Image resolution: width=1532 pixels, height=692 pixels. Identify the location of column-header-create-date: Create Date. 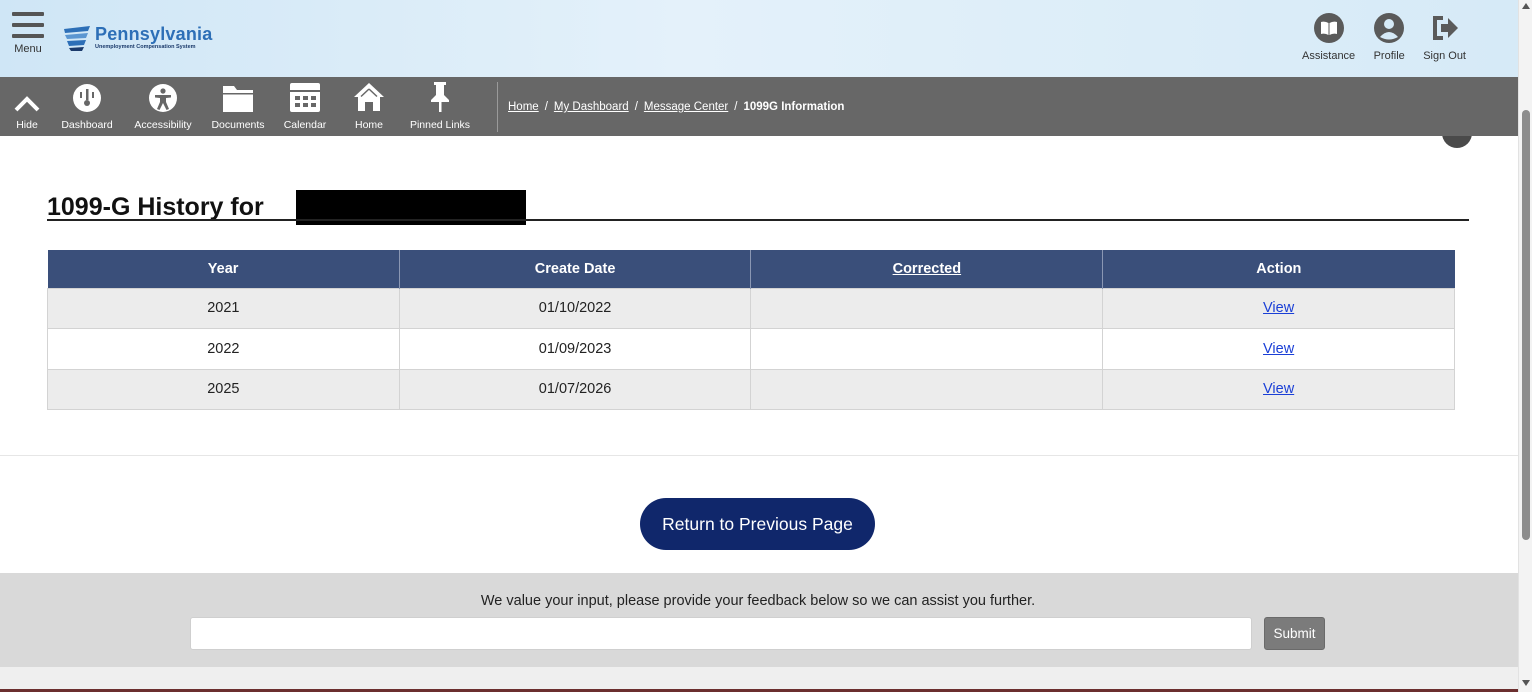
(575, 269).